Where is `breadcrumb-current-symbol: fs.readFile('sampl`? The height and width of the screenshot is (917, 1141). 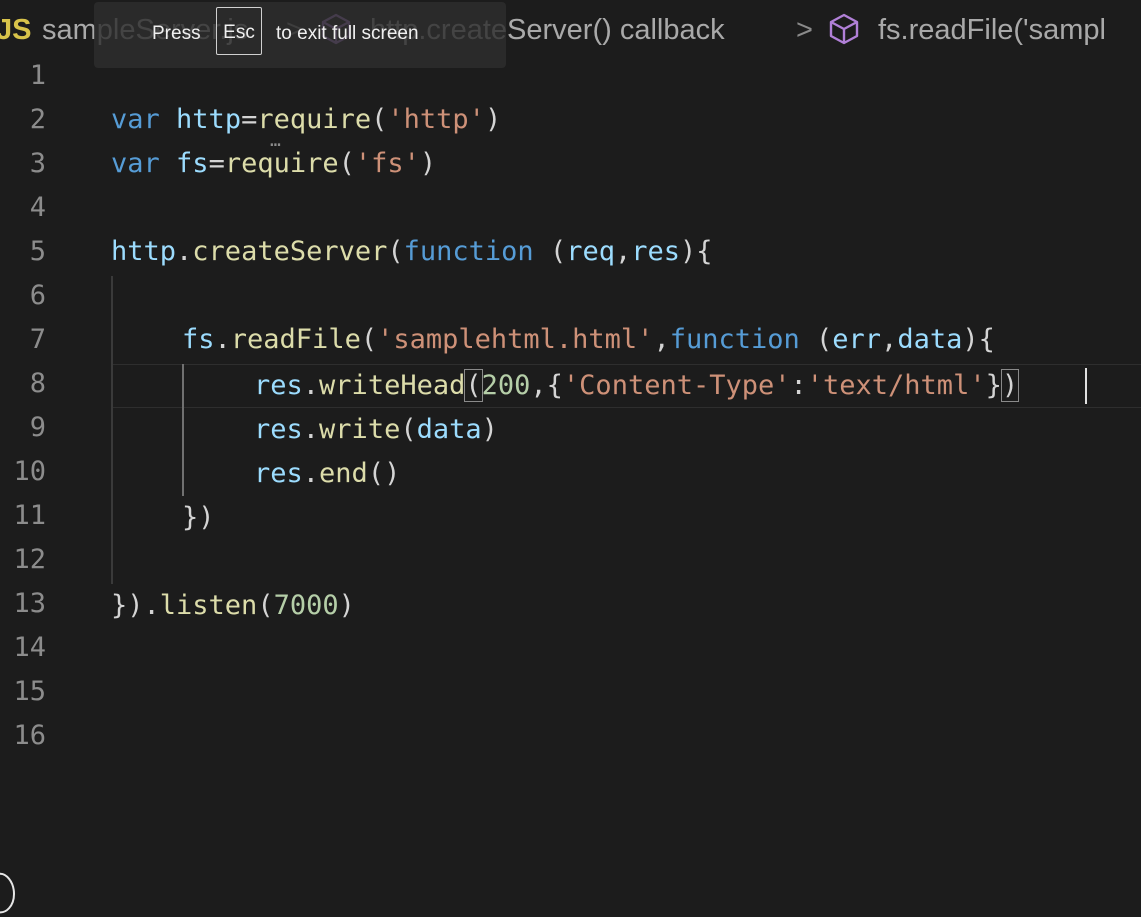
breadcrumb-current-symbol: fs.readFile('sampl is located at coordinates (992, 30).